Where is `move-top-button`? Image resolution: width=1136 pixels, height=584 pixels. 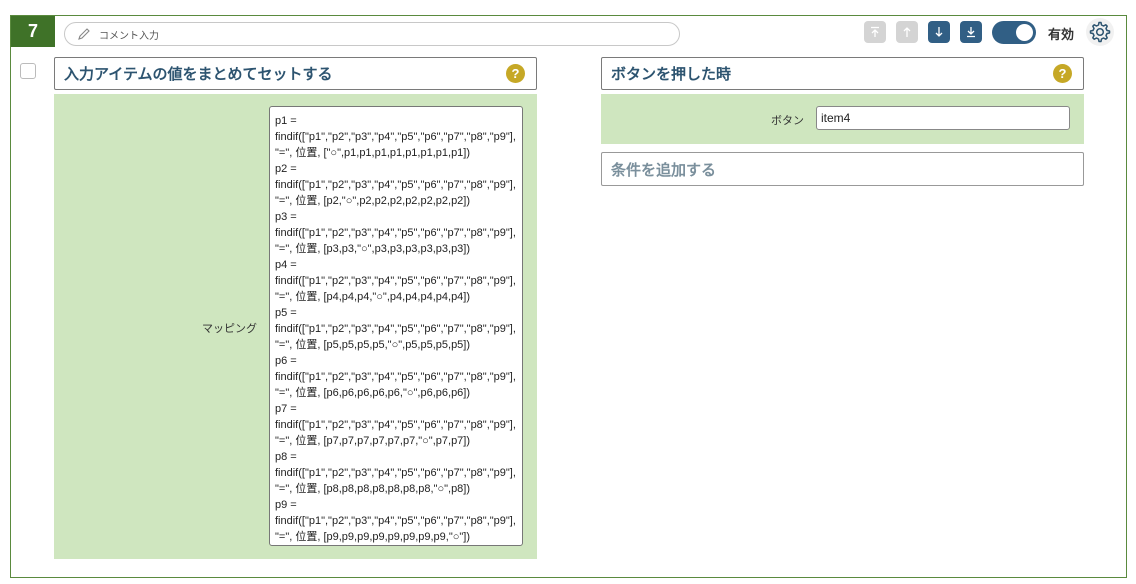 move-top-button is located at coordinates (875, 32).